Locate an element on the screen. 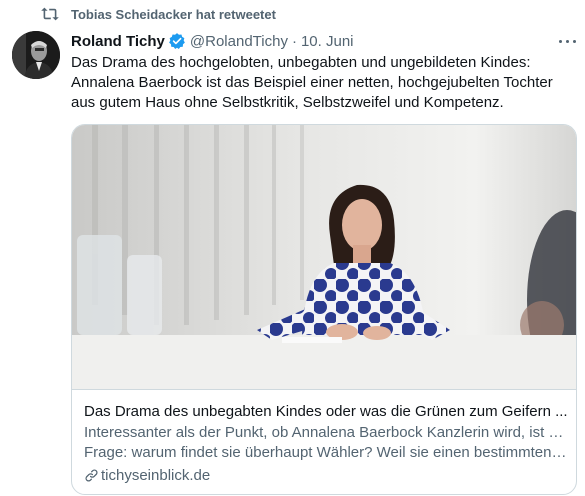  avatar-image is located at coordinates (36, 55).